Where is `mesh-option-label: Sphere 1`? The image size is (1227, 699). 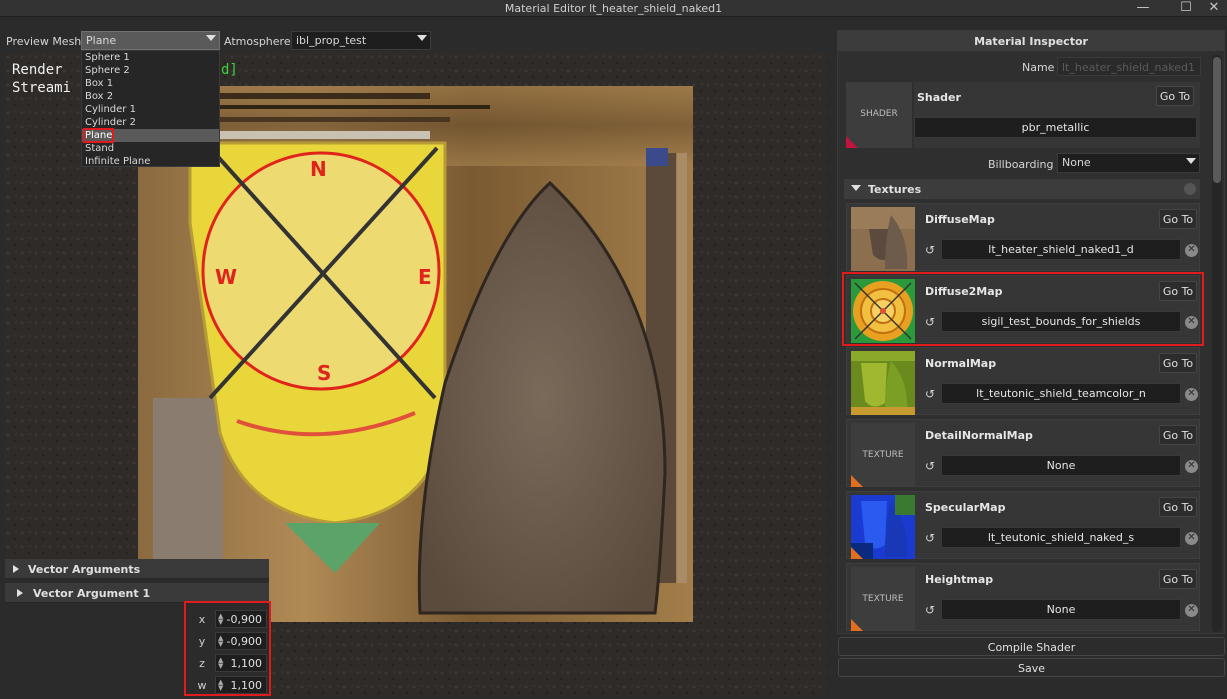 mesh-option-label: Sphere 1 is located at coordinates (107, 57).